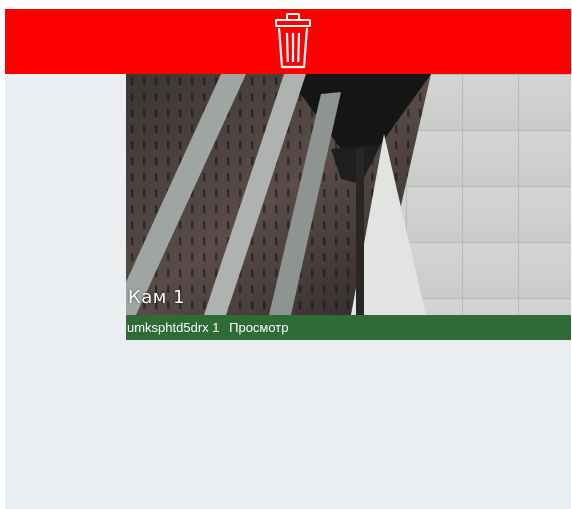 The height and width of the screenshot is (509, 572). Describe the element at coordinates (293, 41) in the screenshot. I see `trash-can-icon` at that location.